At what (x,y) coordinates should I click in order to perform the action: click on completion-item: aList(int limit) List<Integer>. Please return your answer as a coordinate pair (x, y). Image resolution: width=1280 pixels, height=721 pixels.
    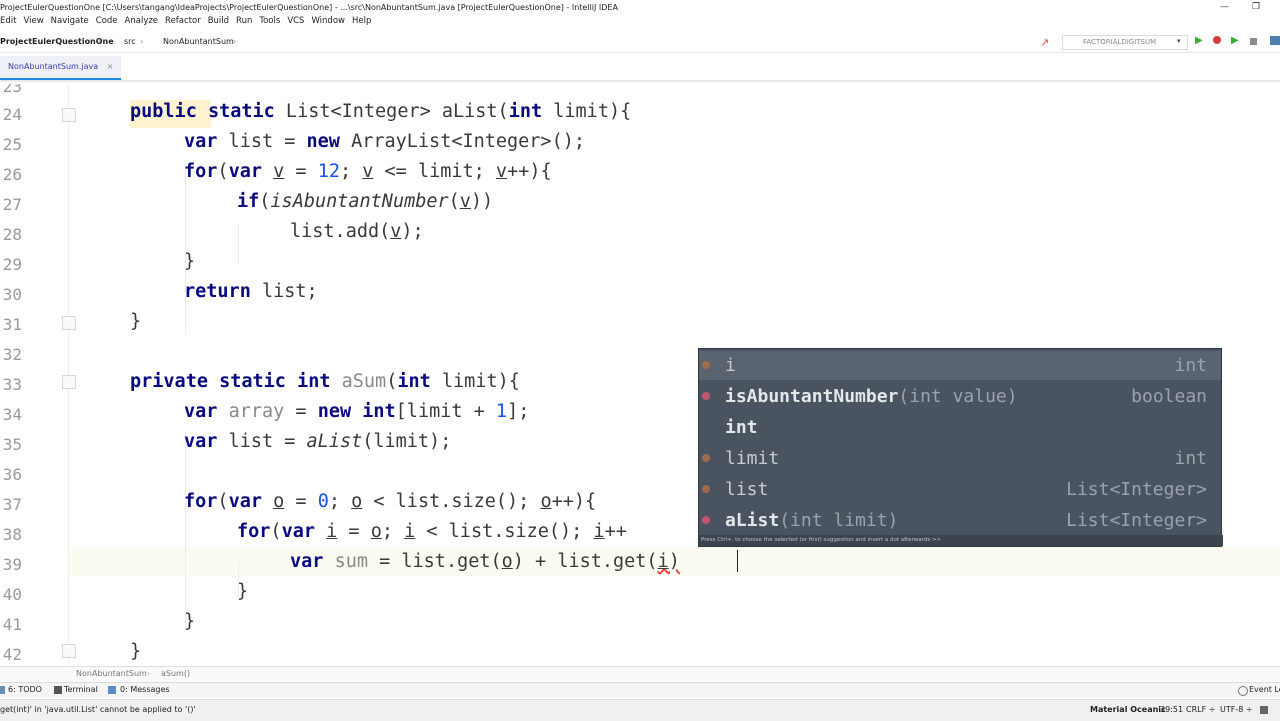
    Looking at the image, I should click on (960, 521).